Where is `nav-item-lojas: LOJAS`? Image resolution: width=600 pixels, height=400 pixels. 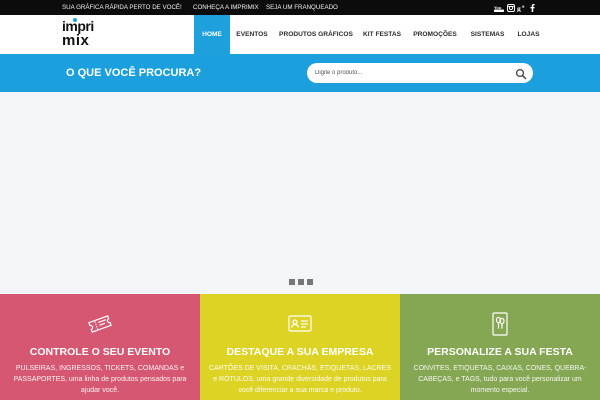 nav-item-lojas: LOJAS is located at coordinates (528, 34).